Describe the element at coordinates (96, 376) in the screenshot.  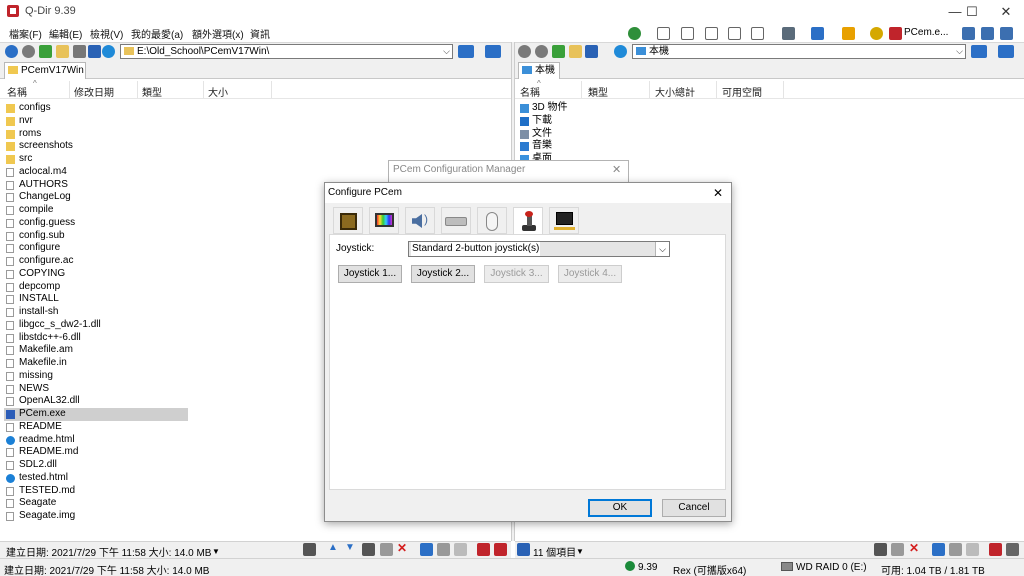
I see `file-row: missing` at that location.